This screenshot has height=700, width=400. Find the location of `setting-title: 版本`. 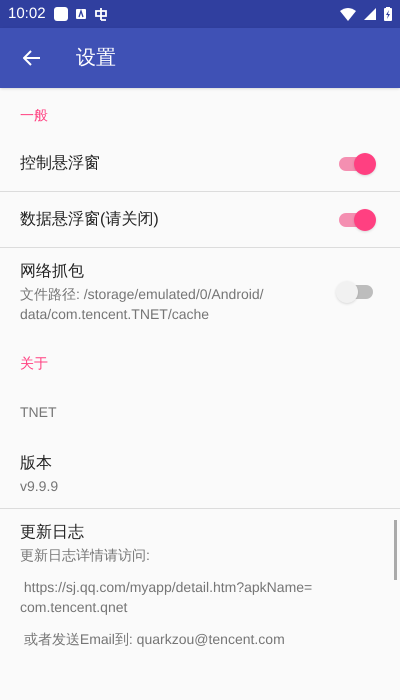

setting-title: 版本 is located at coordinates (36, 464).